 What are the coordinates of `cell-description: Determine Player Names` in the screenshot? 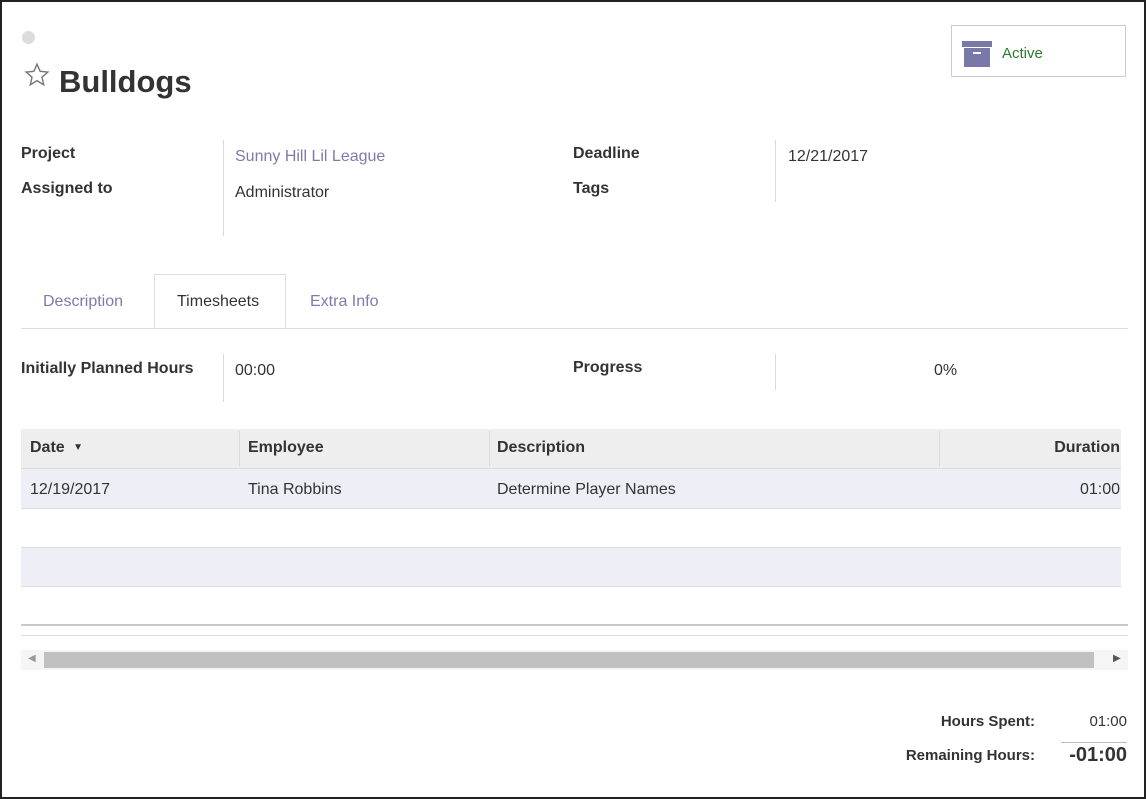 It's located at (586, 490).